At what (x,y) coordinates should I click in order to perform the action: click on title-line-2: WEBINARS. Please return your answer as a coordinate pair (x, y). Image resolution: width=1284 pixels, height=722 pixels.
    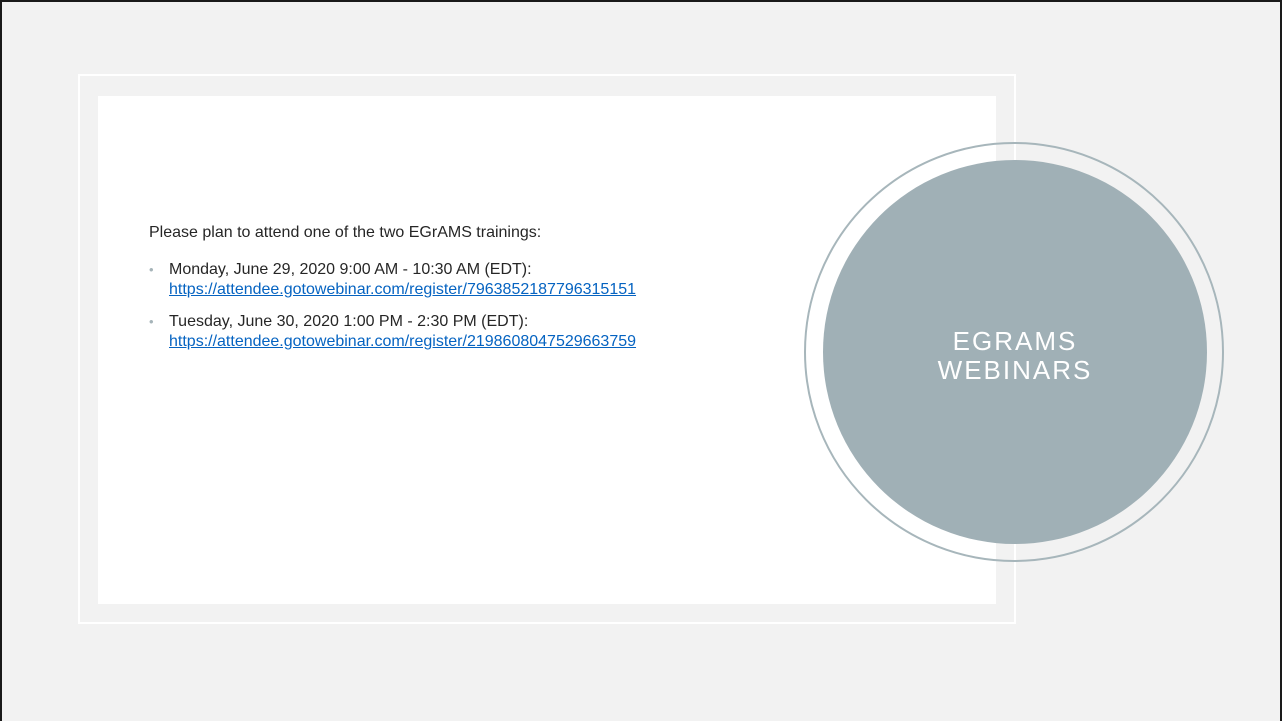
    Looking at the image, I should click on (1015, 370).